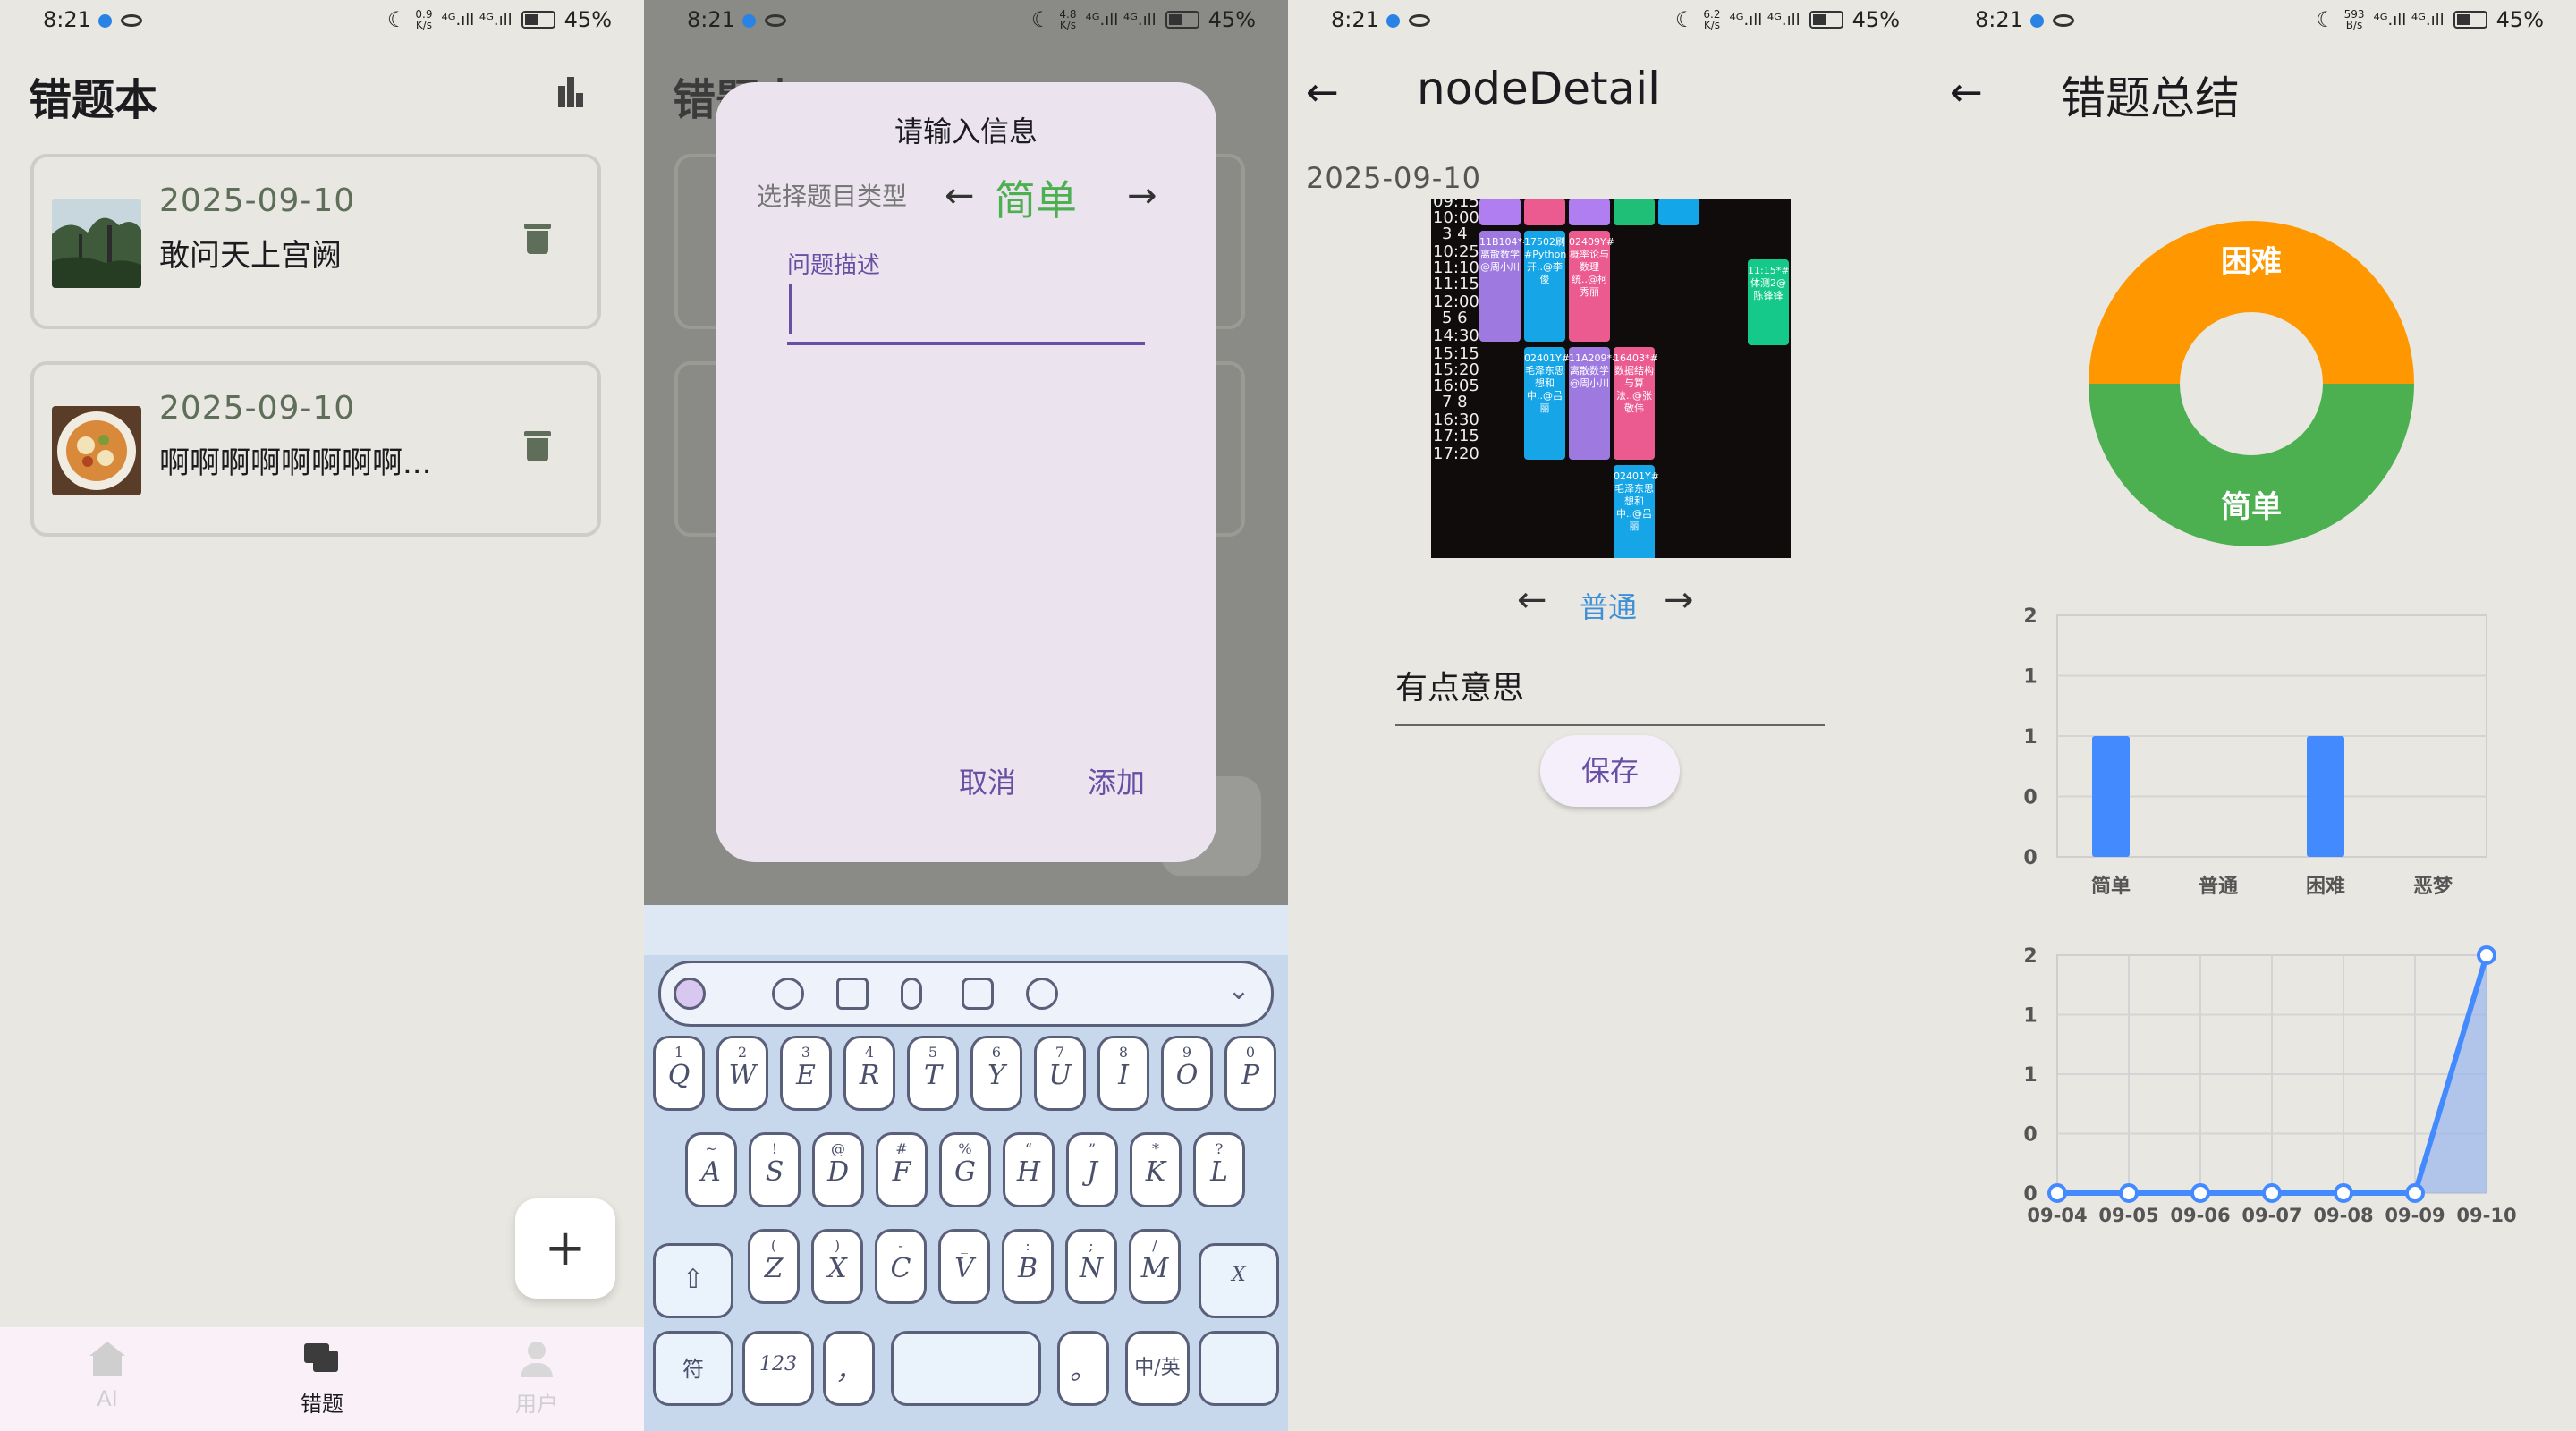 The height and width of the screenshot is (1431, 2576). What do you see at coordinates (1123, 1074) in the screenshot?
I see `key-i: 8I` at bounding box center [1123, 1074].